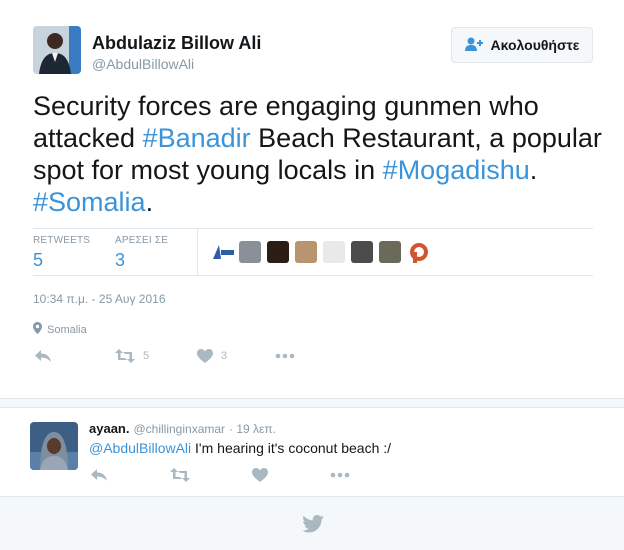 The width and height of the screenshot is (624, 550). What do you see at coordinates (120, 260) in the screenshot?
I see `likes-value: 3` at bounding box center [120, 260].